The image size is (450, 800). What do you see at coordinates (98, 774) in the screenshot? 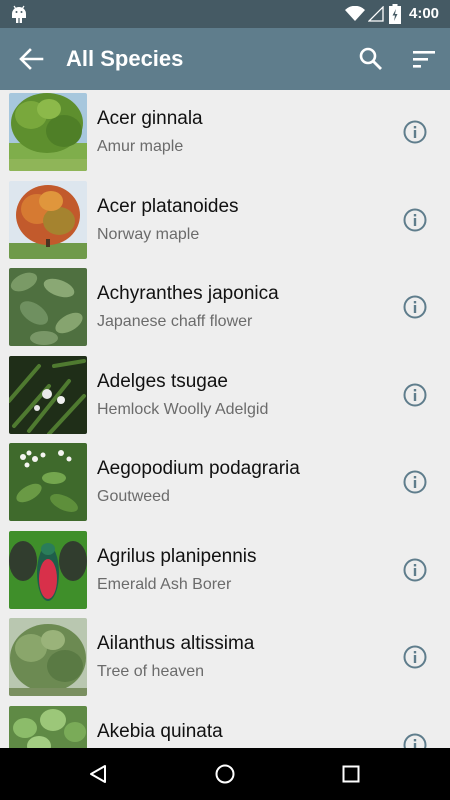
I see `back-triangle-icon` at bounding box center [98, 774].